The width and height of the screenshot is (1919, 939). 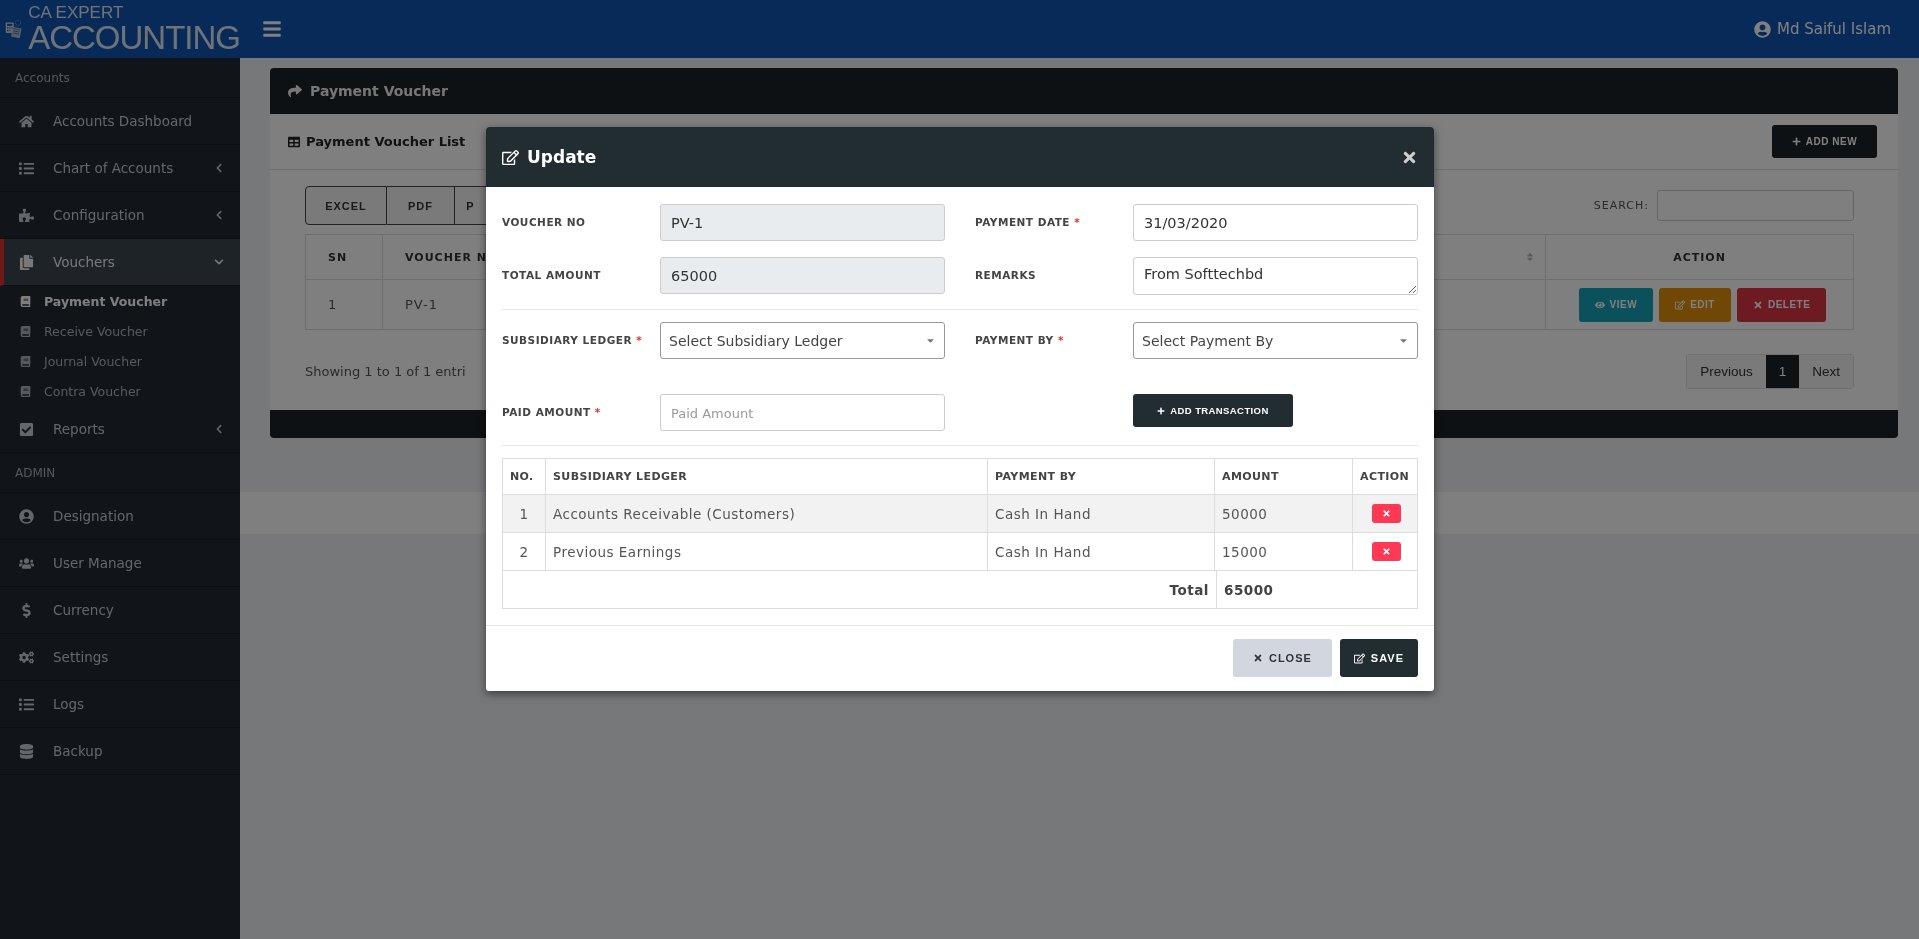 What do you see at coordinates (120, 78) in the screenshot?
I see `section-label: Accounts` at bounding box center [120, 78].